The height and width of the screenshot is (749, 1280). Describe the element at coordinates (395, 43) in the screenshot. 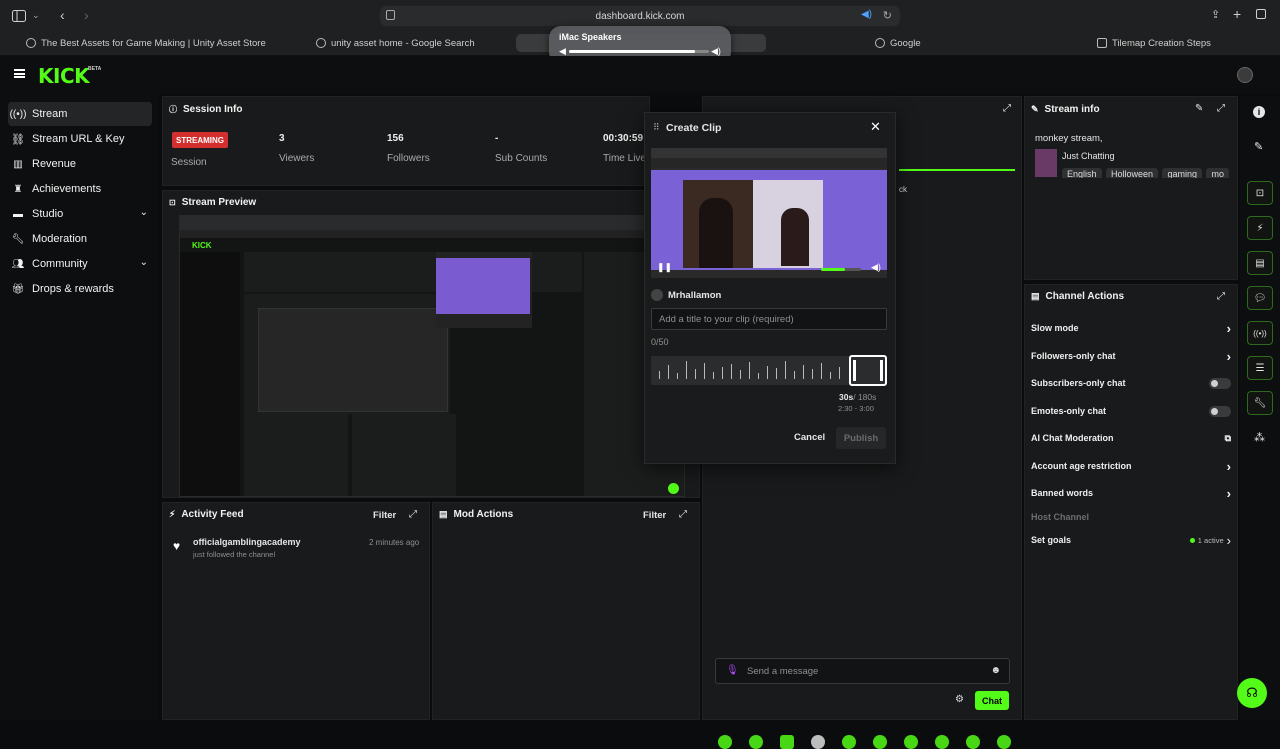

I see `tab-google-search: unity asset home - Google Search` at that location.